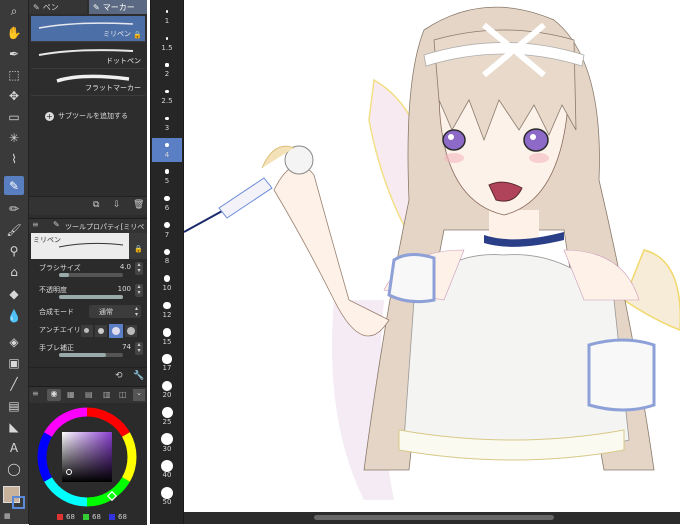  Describe the element at coordinates (138, 249) in the screenshot. I see `lock-icon: 🔒` at that location.